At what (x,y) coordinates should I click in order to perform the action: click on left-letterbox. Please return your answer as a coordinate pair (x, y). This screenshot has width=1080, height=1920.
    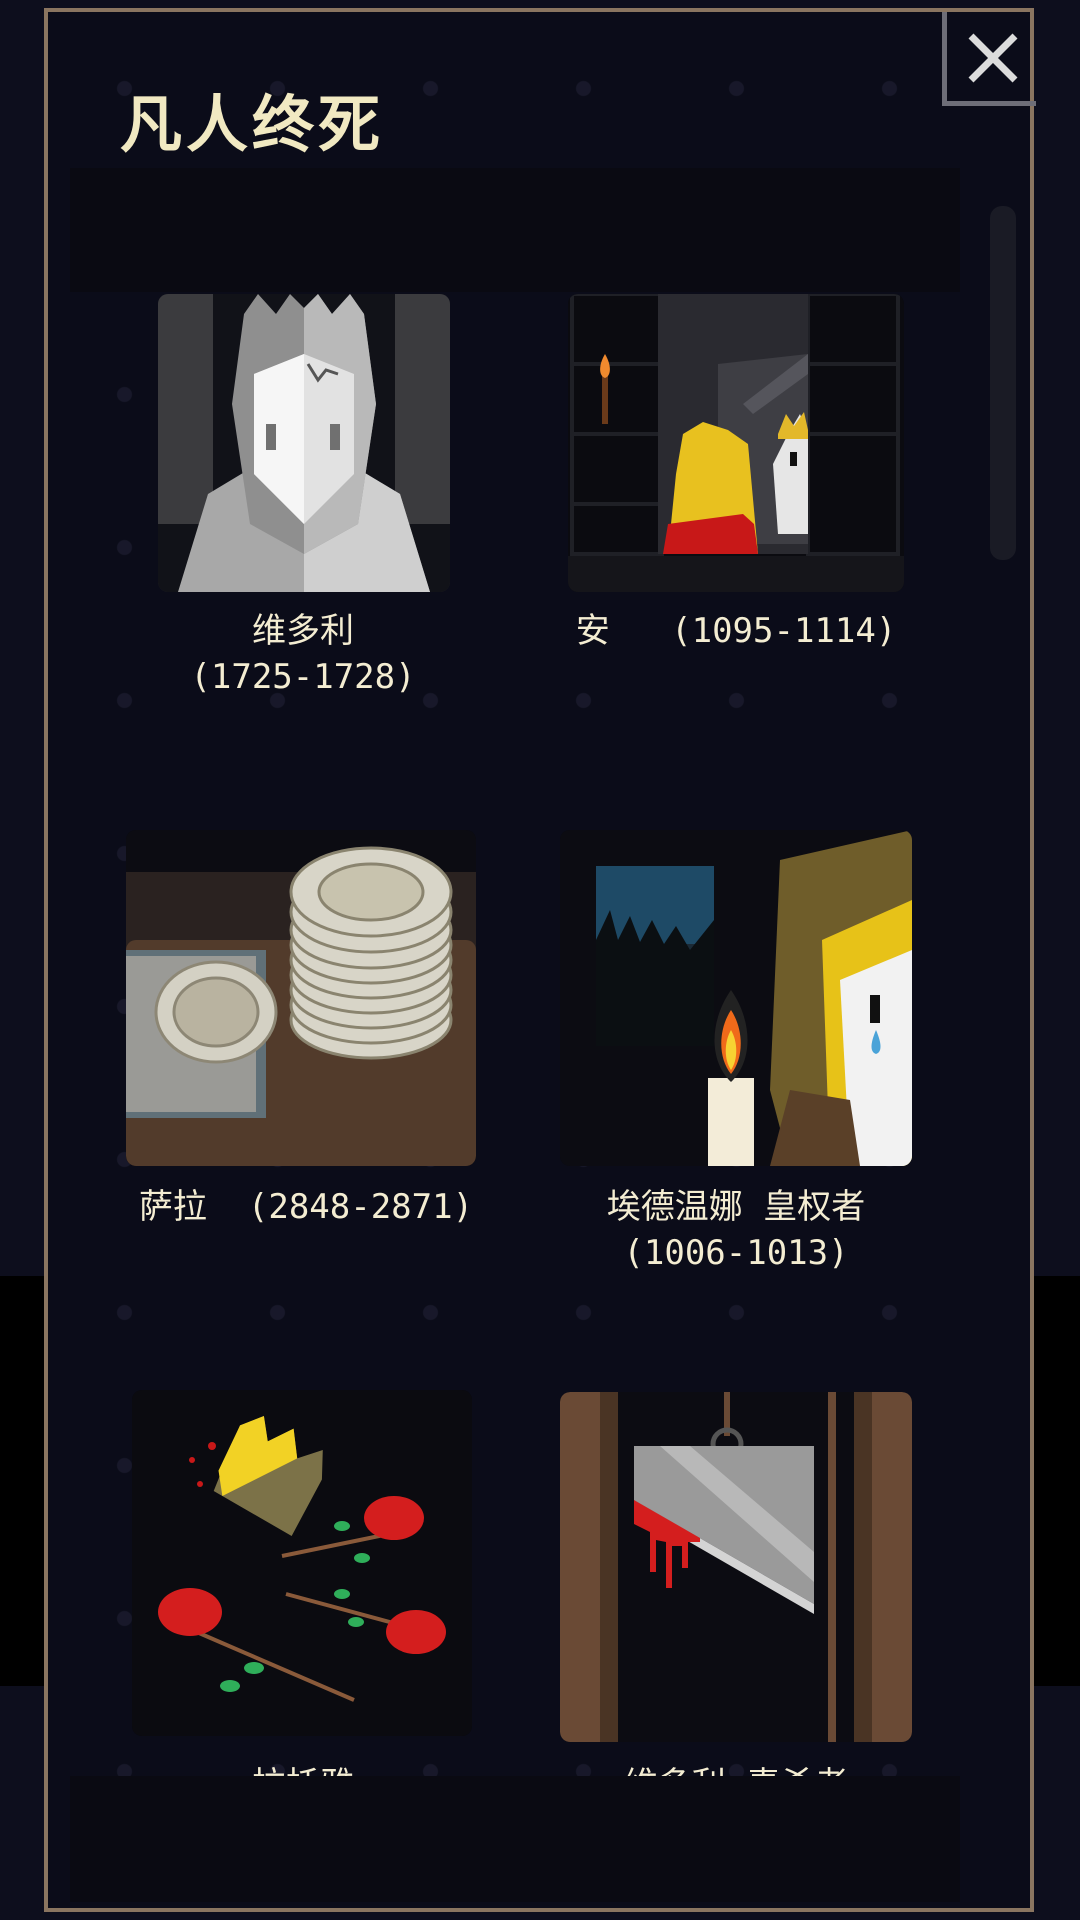
    Looking at the image, I should click on (22, 1481).